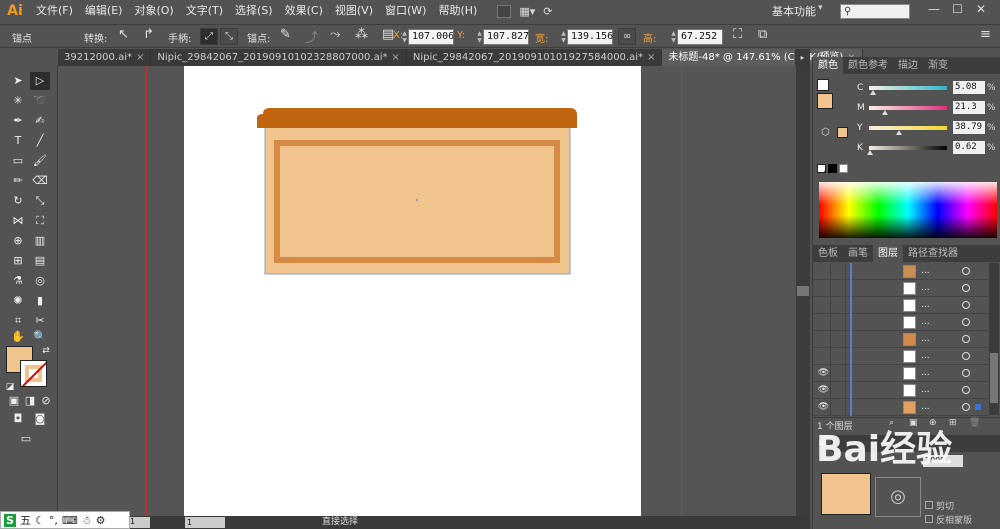  Describe the element at coordinates (700, 37) in the screenshot. I see `height-field: 67.252` at that location.